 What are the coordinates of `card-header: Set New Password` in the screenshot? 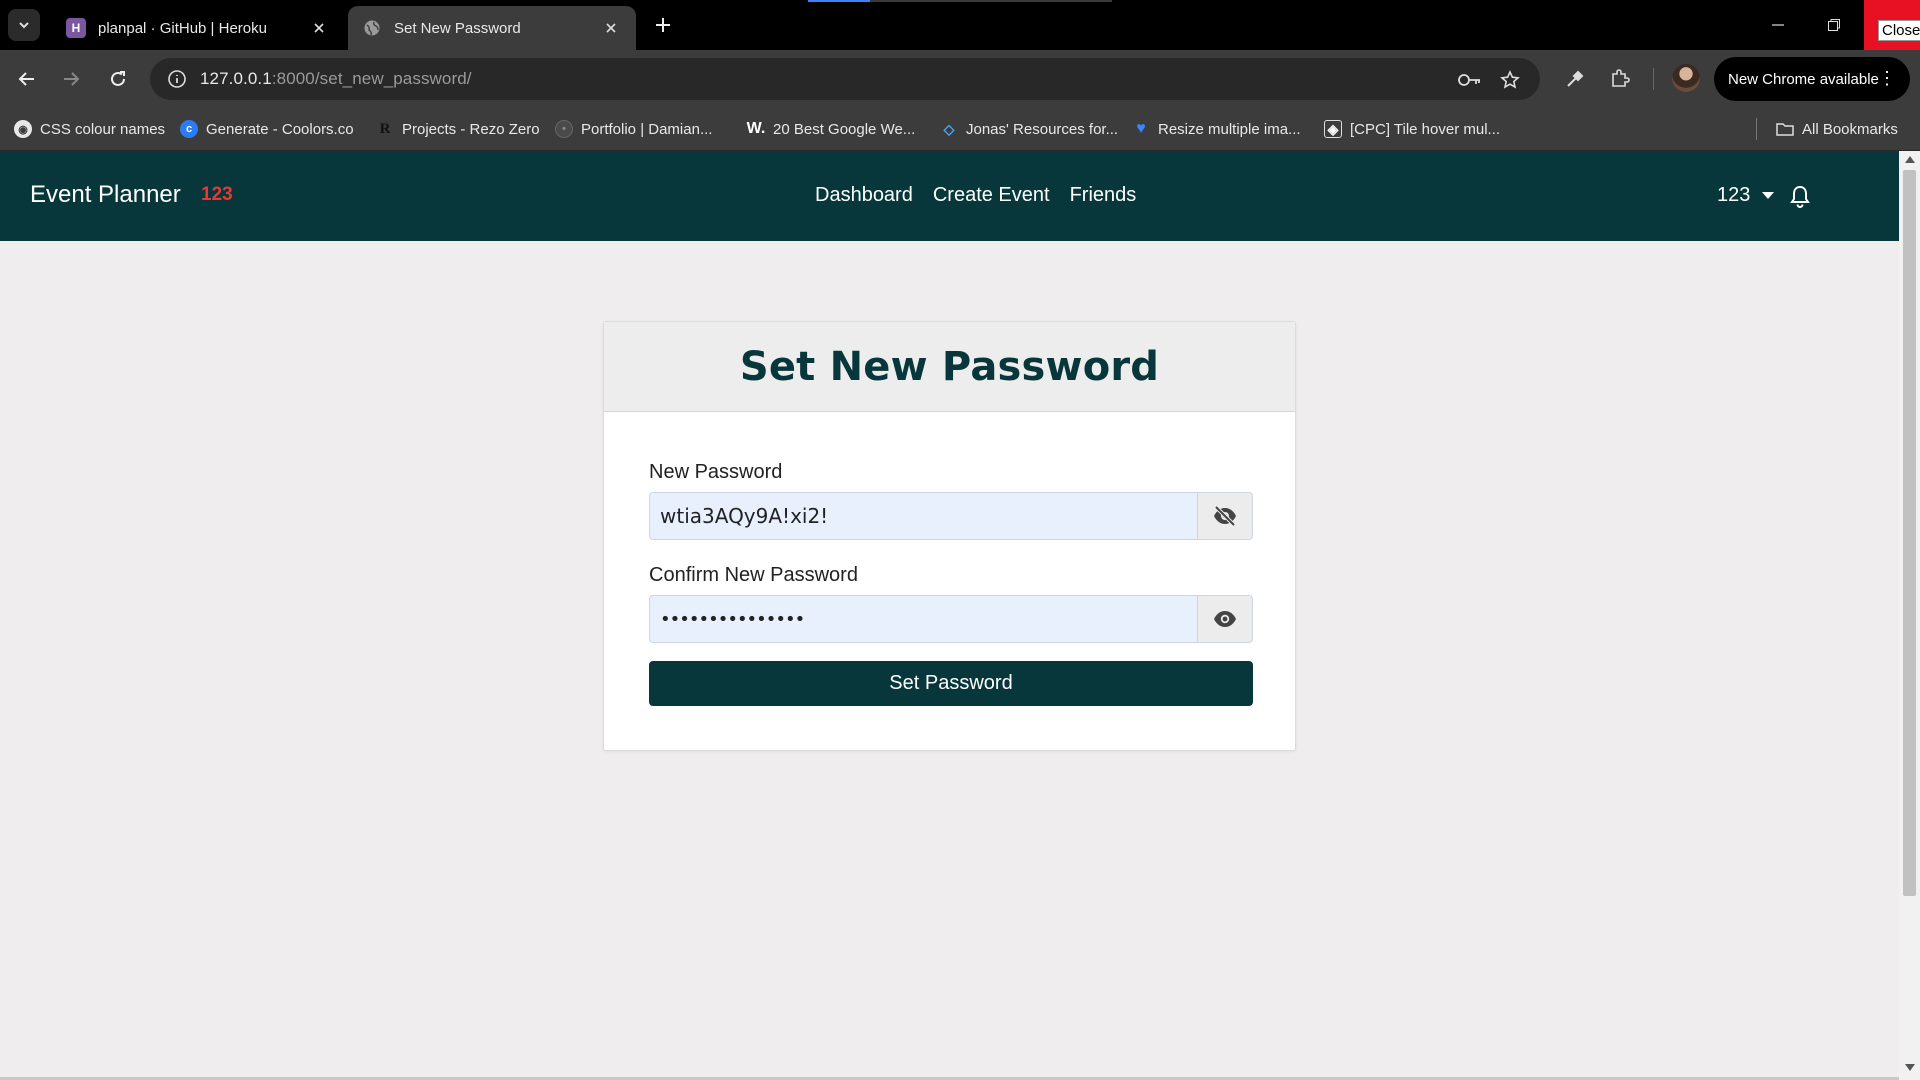 It's located at (949, 367).